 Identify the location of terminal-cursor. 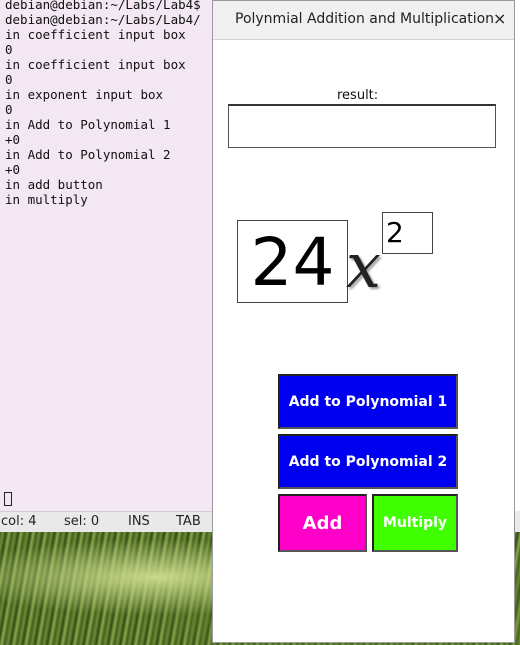
(8, 499).